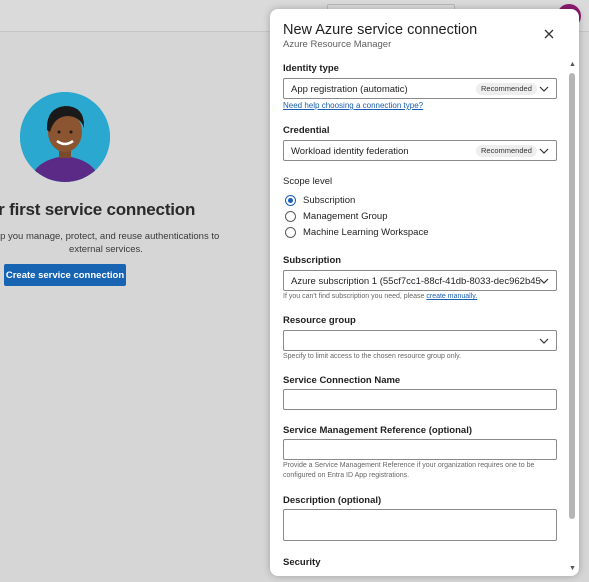 This screenshot has height=582, width=589. Describe the element at coordinates (366, 232) in the screenshot. I see `radio-label: Machine Learning Workspace` at that location.